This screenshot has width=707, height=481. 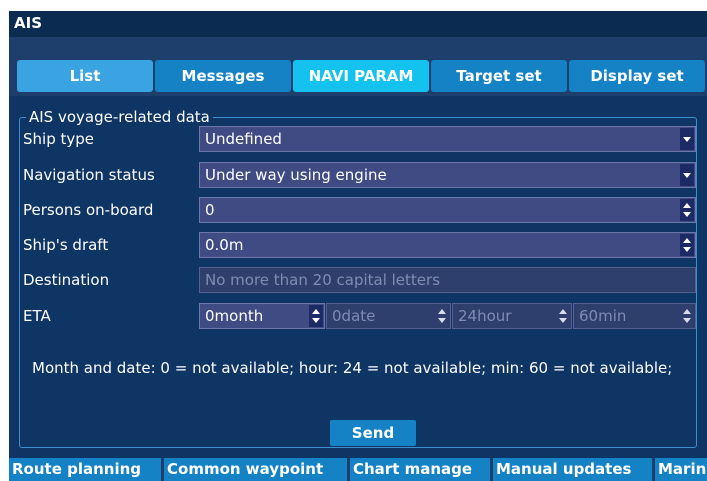 What do you see at coordinates (28, 23) in the screenshot?
I see `window-title: AIS` at bounding box center [28, 23].